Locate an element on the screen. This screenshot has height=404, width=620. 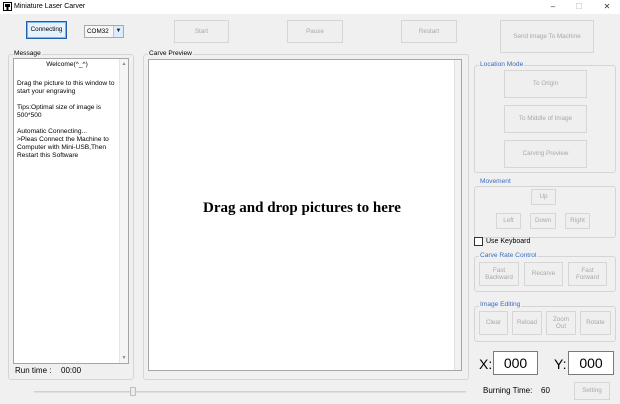
location-mode-label: Location Mode is located at coordinates (502, 65).